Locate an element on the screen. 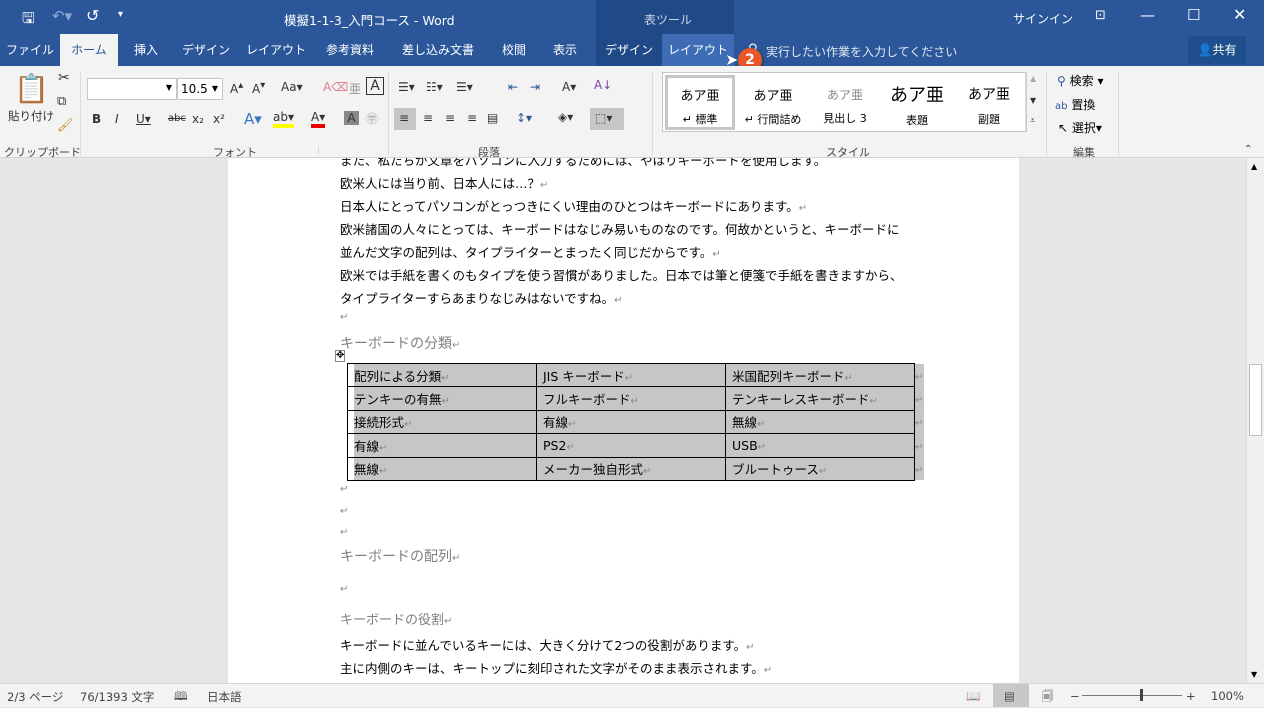 The height and width of the screenshot is (708, 1264). language: 日本語 is located at coordinates (224, 697).